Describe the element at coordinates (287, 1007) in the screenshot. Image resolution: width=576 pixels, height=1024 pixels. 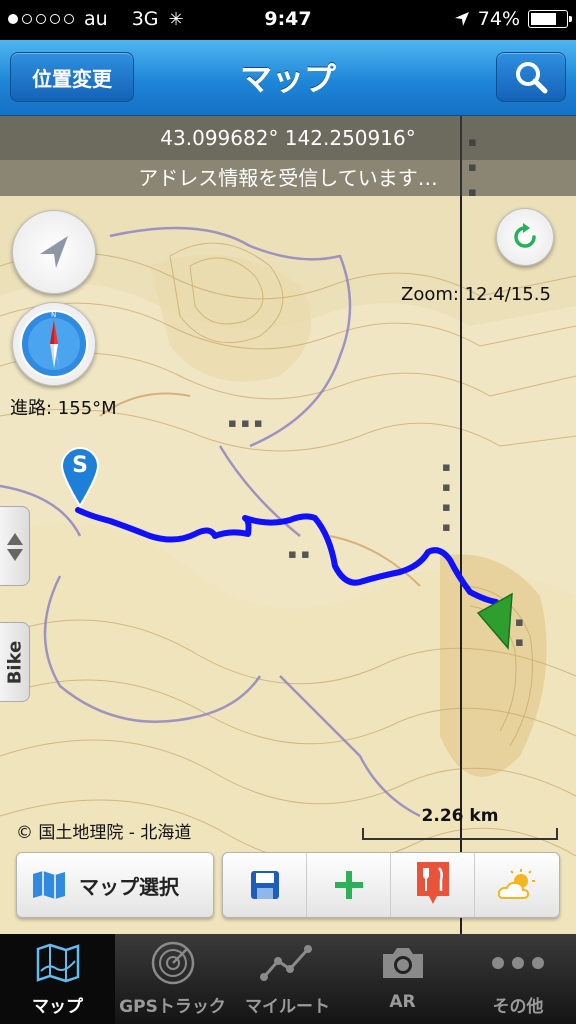
I see `tab-label: マイルート` at that location.